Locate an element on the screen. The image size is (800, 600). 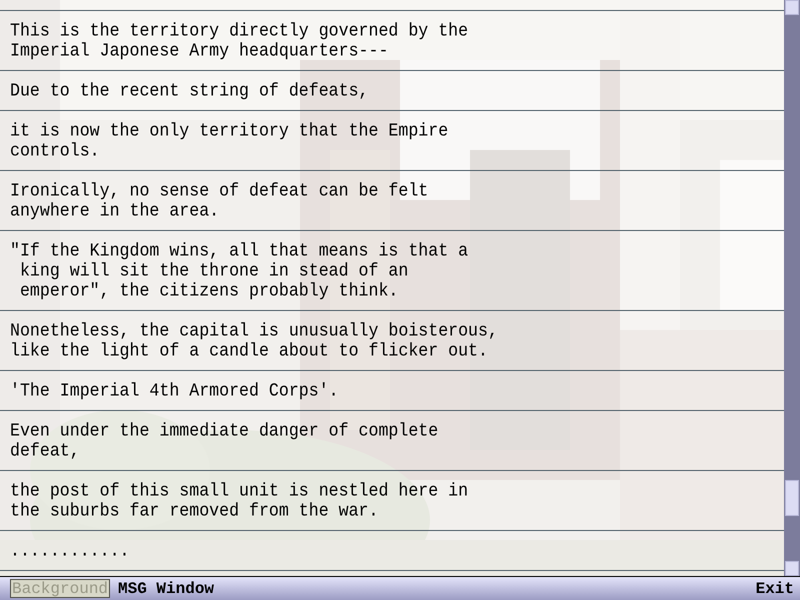
log-text: like the light of a candle about to flicker out. is located at coordinates (249, 351).